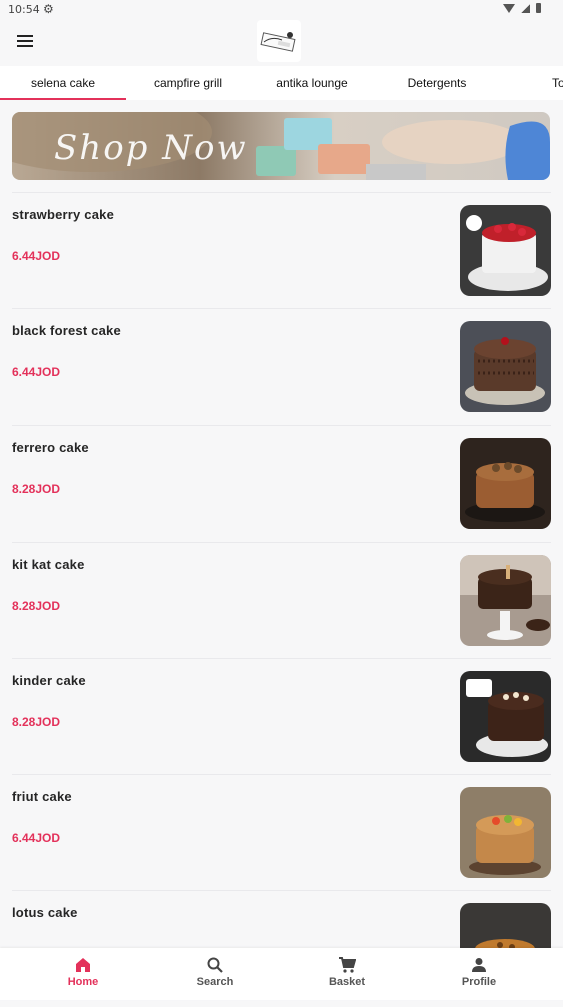  I want to click on list-item: black forest cake 6.44JOD, so click(281, 366).